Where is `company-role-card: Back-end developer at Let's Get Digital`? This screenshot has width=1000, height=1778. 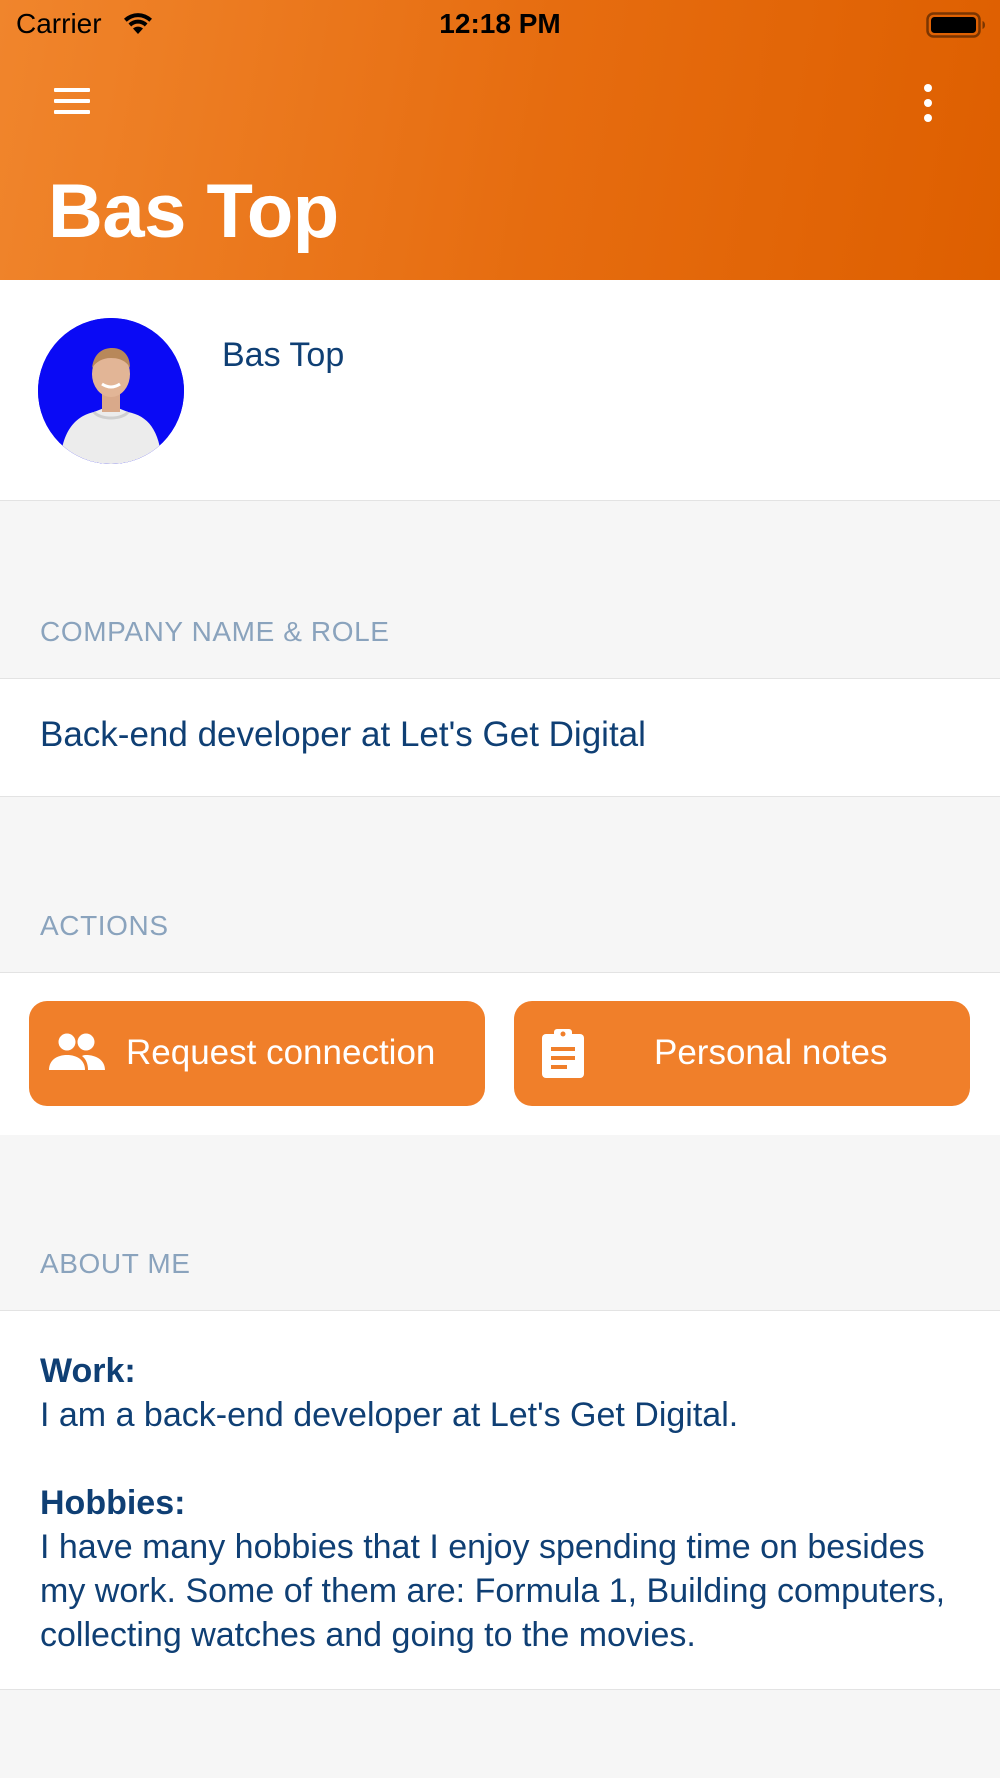 company-role-card: Back-end developer at Let's Get Digital is located at coordinates (500, 737).